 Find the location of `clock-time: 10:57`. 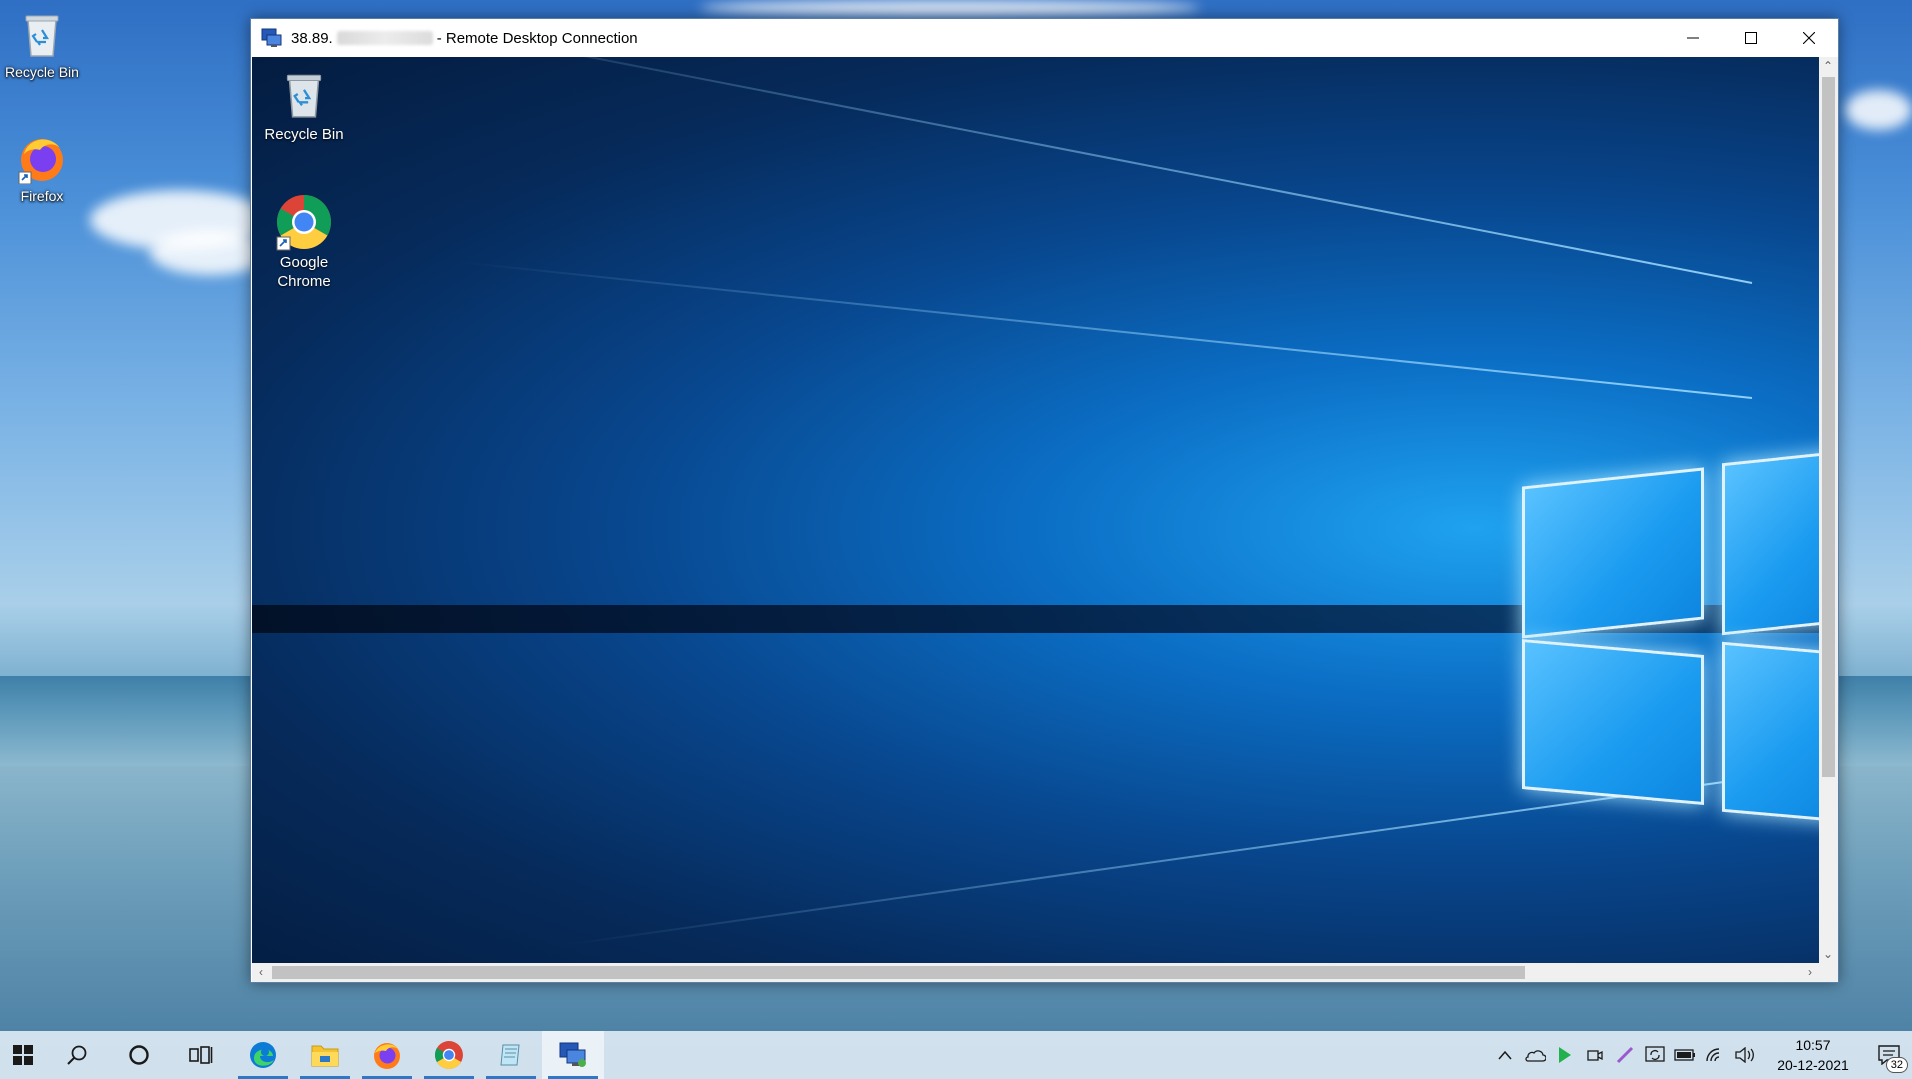

clock-time: 10:57 is located at coordinates (1813, 1045).